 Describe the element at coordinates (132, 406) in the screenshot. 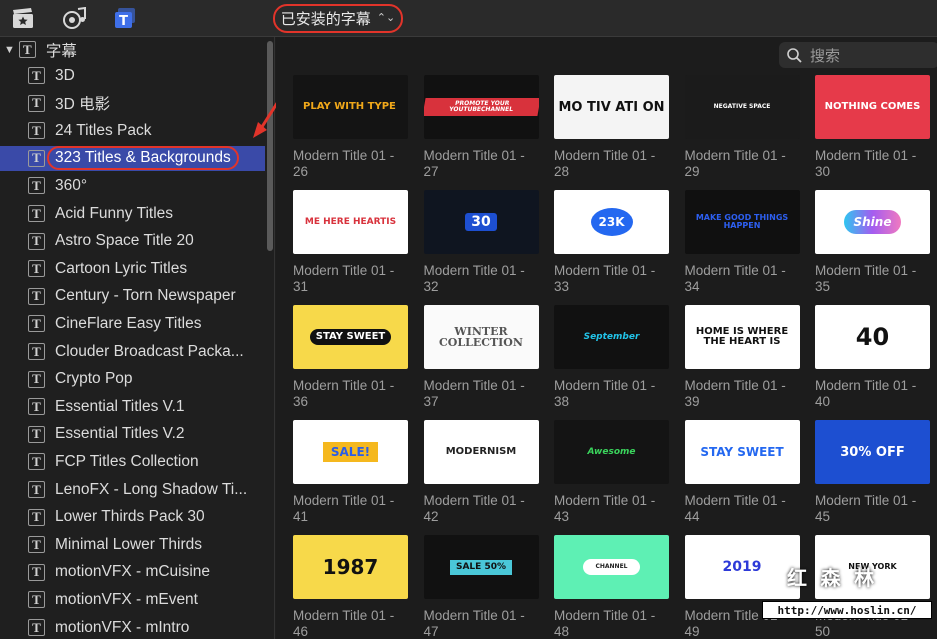

I see `sidebar-item: T Essential Titles V.1` at that location.